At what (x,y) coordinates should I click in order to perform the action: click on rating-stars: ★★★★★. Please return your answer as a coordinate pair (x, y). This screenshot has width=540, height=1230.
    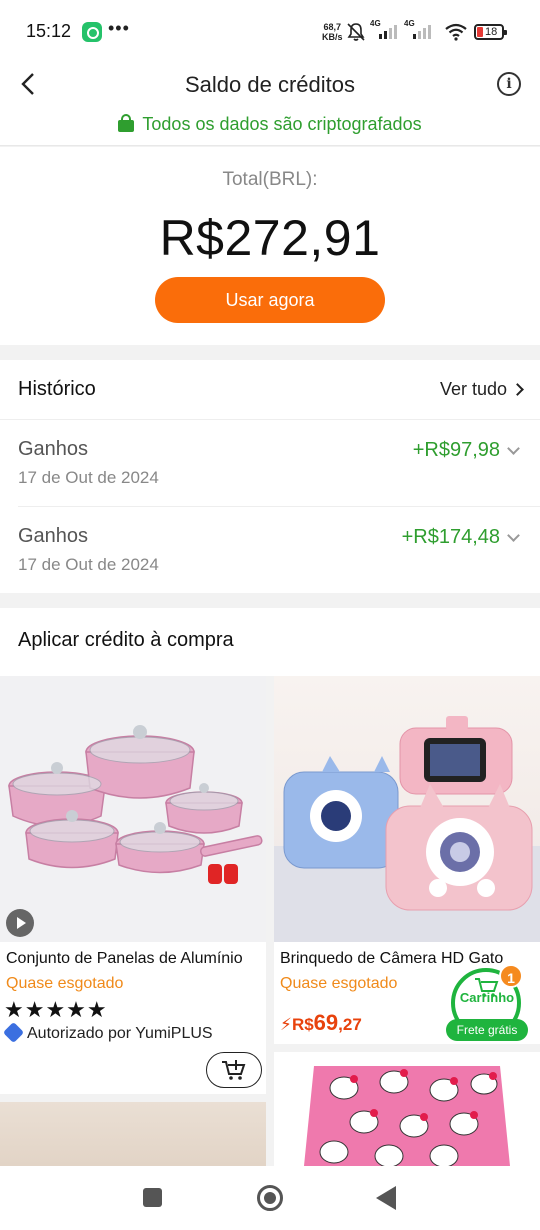
    Looking at the image, I should click on (56, 1009).